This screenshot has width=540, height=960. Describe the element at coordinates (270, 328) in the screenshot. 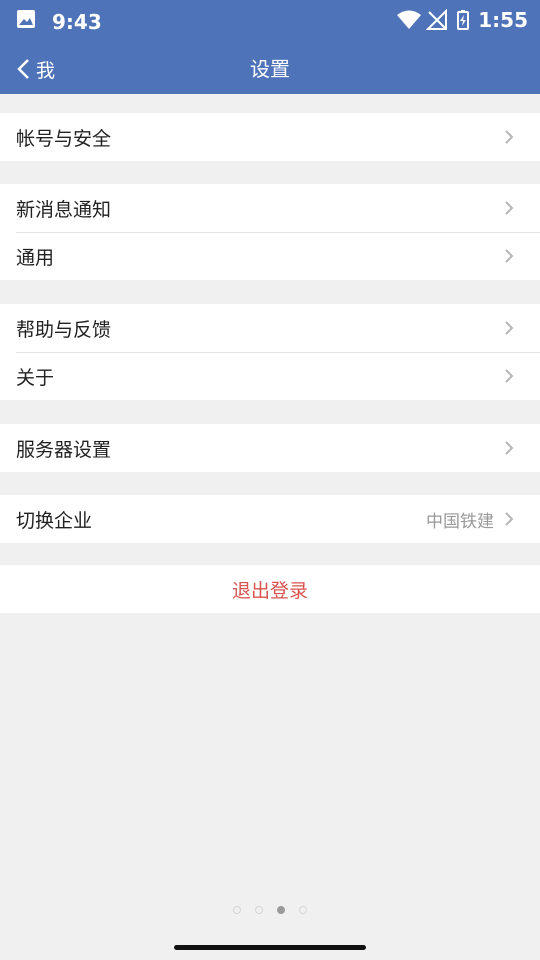

I see `row-help-feedback: 帮助与反馈` at that location.